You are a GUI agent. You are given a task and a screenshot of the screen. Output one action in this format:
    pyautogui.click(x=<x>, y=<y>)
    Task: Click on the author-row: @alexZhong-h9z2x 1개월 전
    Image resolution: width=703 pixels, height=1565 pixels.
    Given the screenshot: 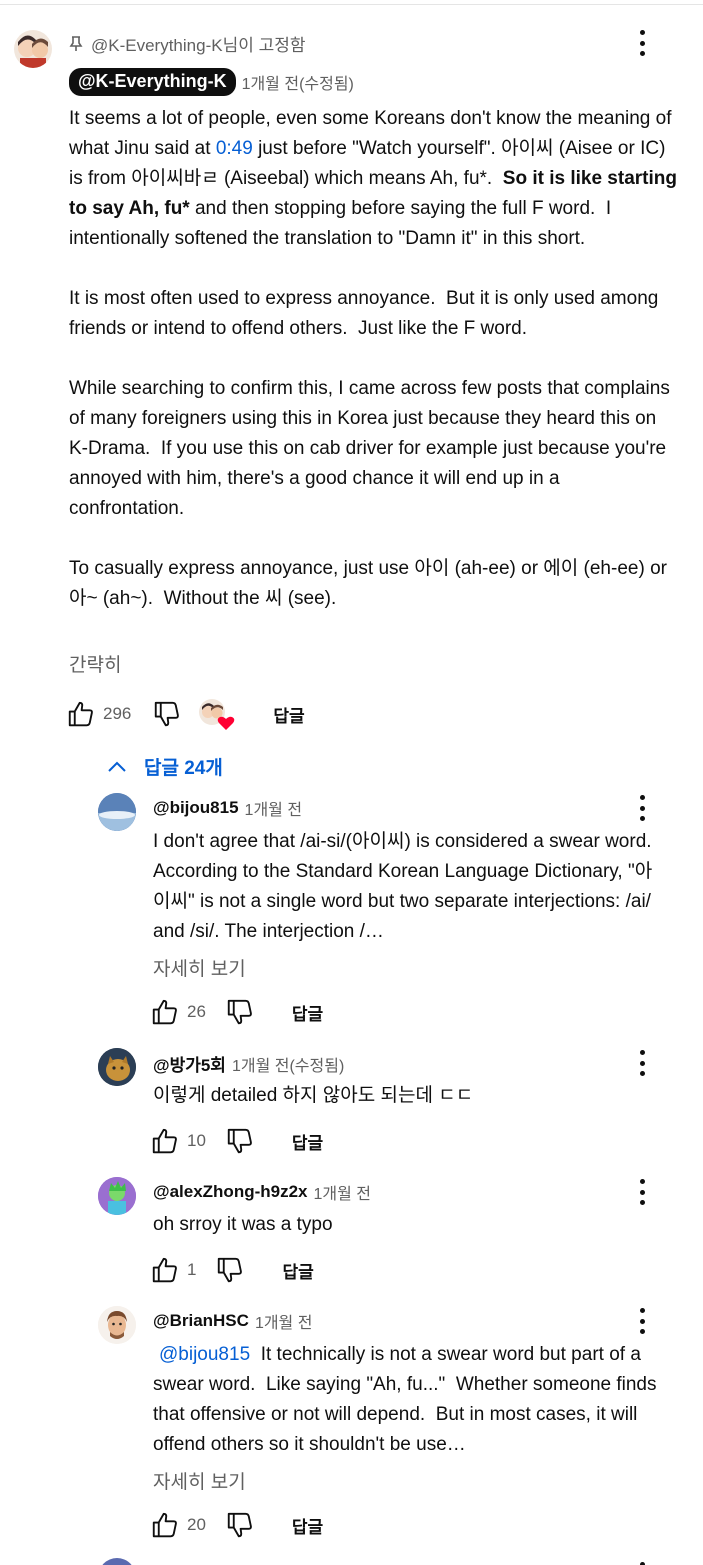 What is the action you would take?
    pyautogui.click(x=262, y=1192)
    